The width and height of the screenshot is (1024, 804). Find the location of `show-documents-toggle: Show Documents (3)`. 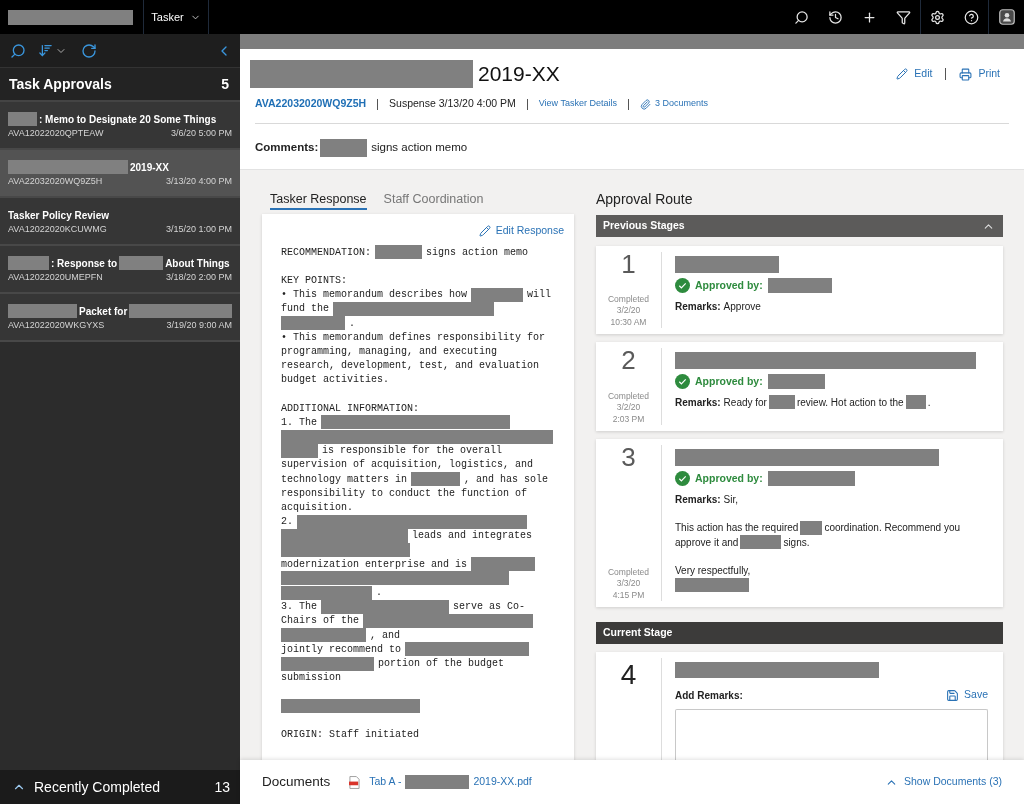

show-documents-toggle: Show Documents (3) is located at coordinates (943, 782).